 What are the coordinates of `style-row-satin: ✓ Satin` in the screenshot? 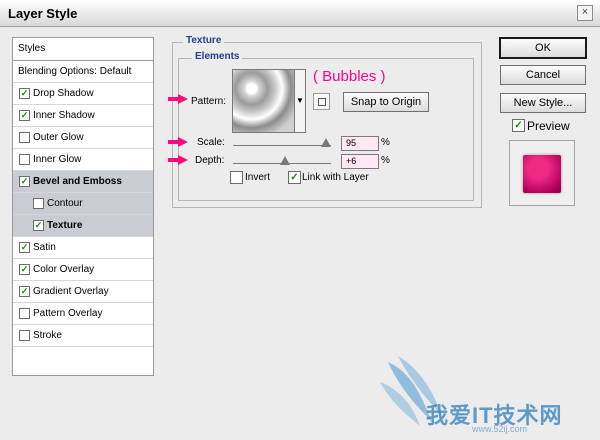 It's located at (83, 248).